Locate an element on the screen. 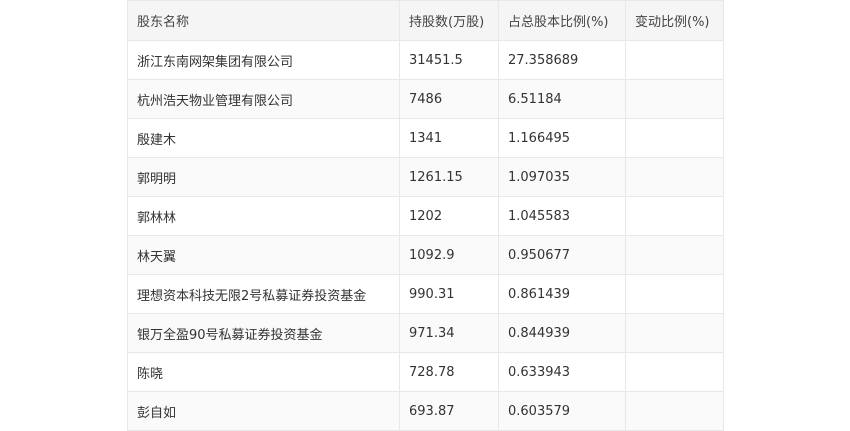  table-row: 林天翼 1092.9 0.950677 is located at coordinates (425, 255).